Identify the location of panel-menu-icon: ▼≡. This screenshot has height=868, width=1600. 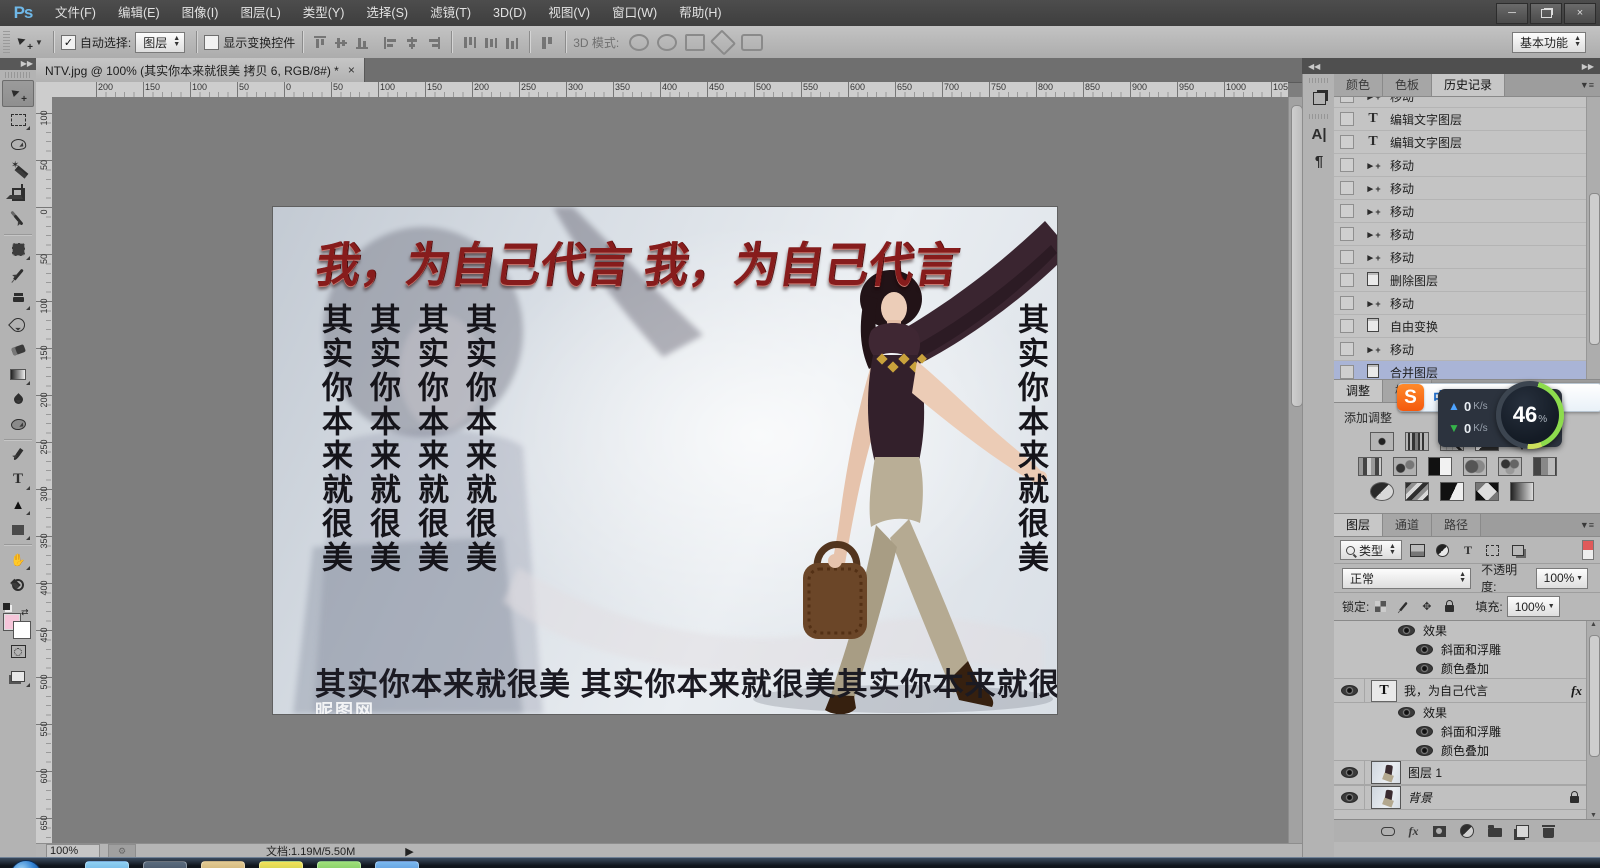
(1587, 85).